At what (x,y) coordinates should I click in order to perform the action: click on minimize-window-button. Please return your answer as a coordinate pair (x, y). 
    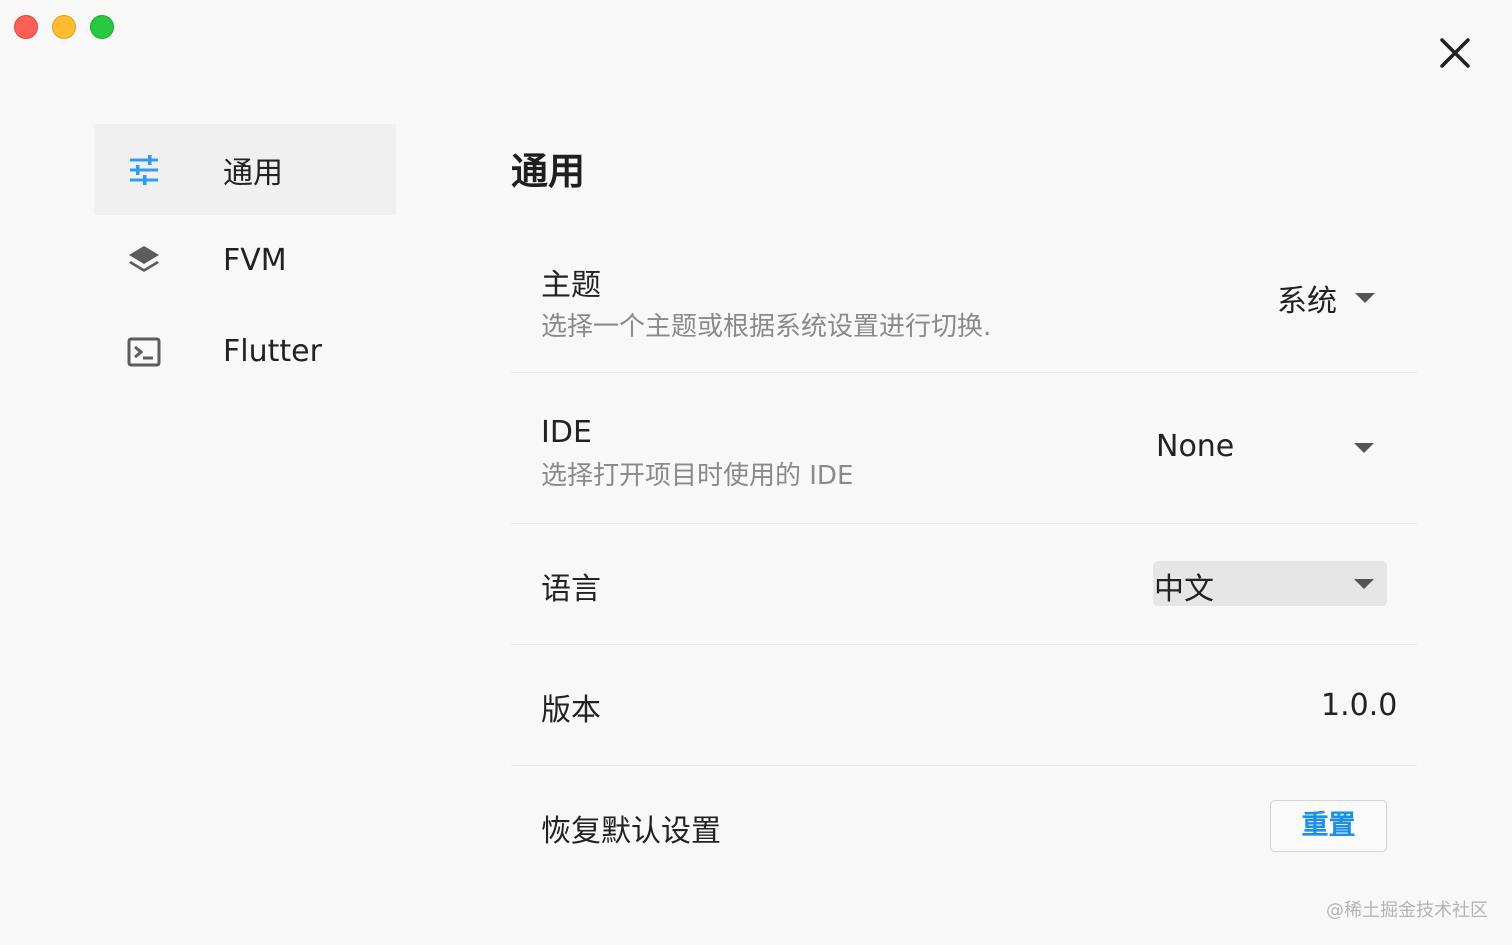
    Looking at the image, I should click on (64, 27).